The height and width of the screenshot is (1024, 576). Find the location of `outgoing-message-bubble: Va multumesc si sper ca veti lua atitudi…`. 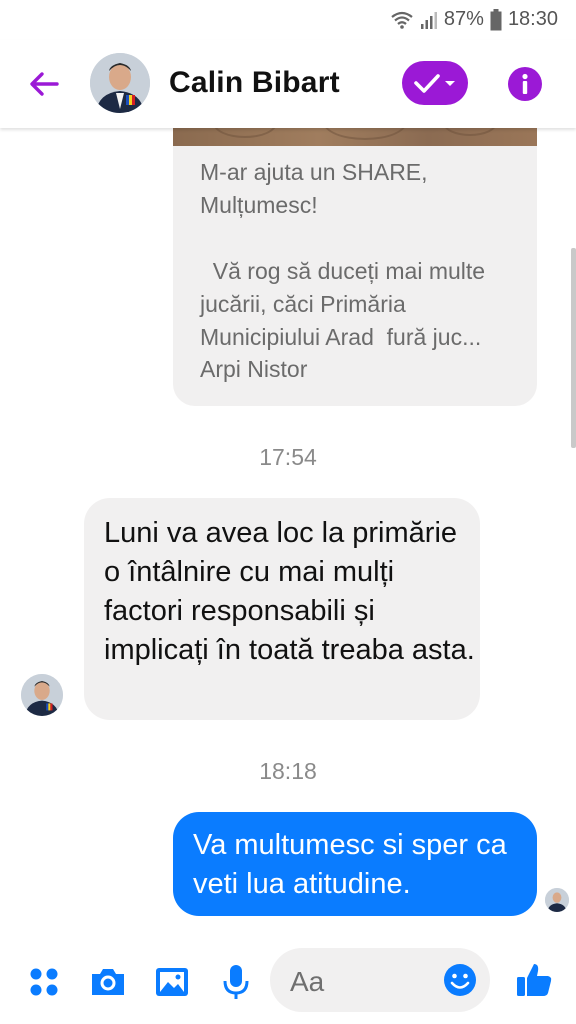

outgoing-message-bubble: Va multumesc si sper ca veti lua atitudi… is located at coordinates (355, 864).